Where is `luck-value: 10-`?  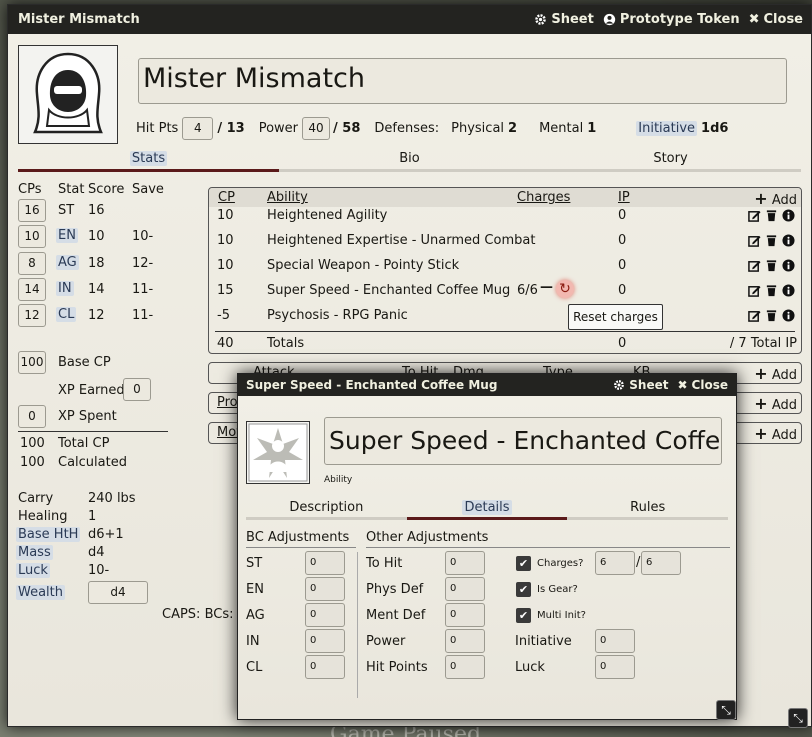
luck-value: 10- is located at coordinates (99, 570).